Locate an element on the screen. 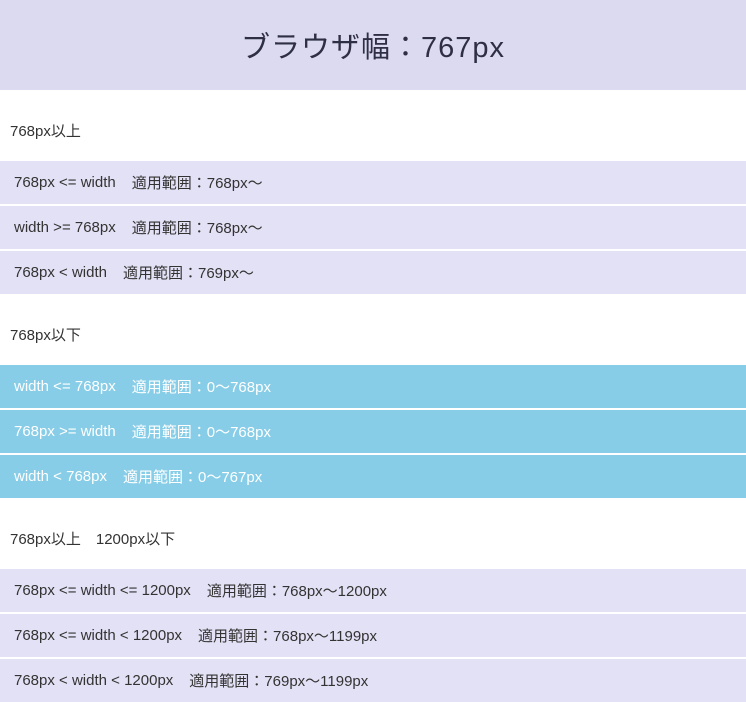 This screenshot has width=746, height=702. condition-label: width <= 768px is located at coordinates (65, 386).